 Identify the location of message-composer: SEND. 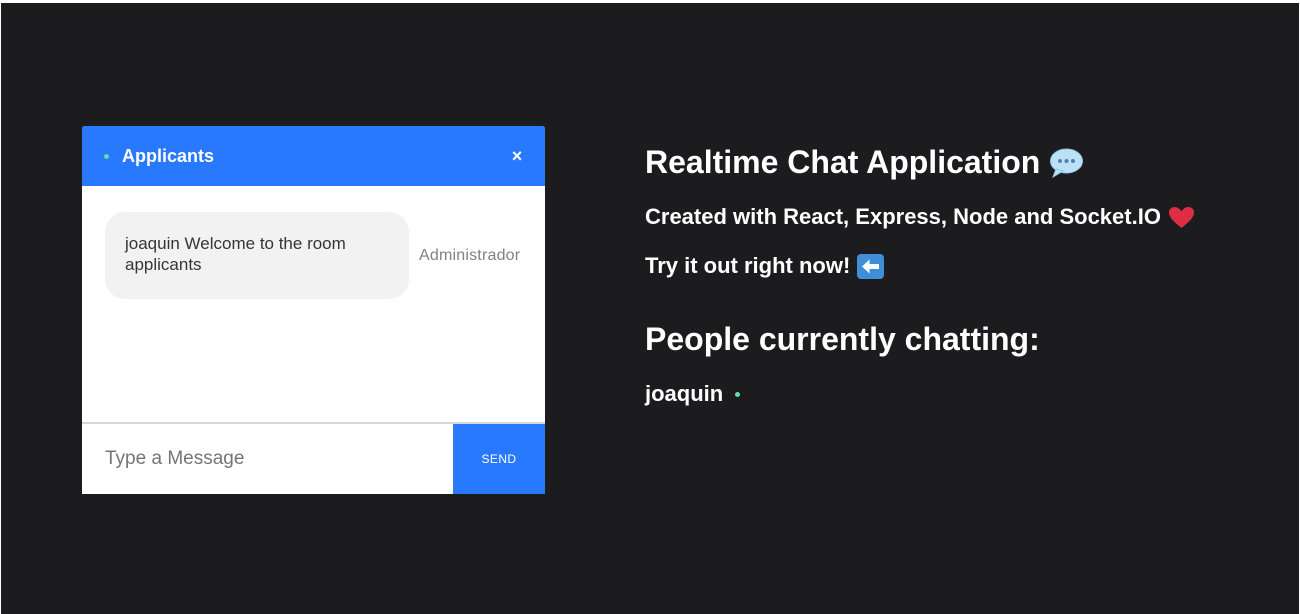
(313, 459).